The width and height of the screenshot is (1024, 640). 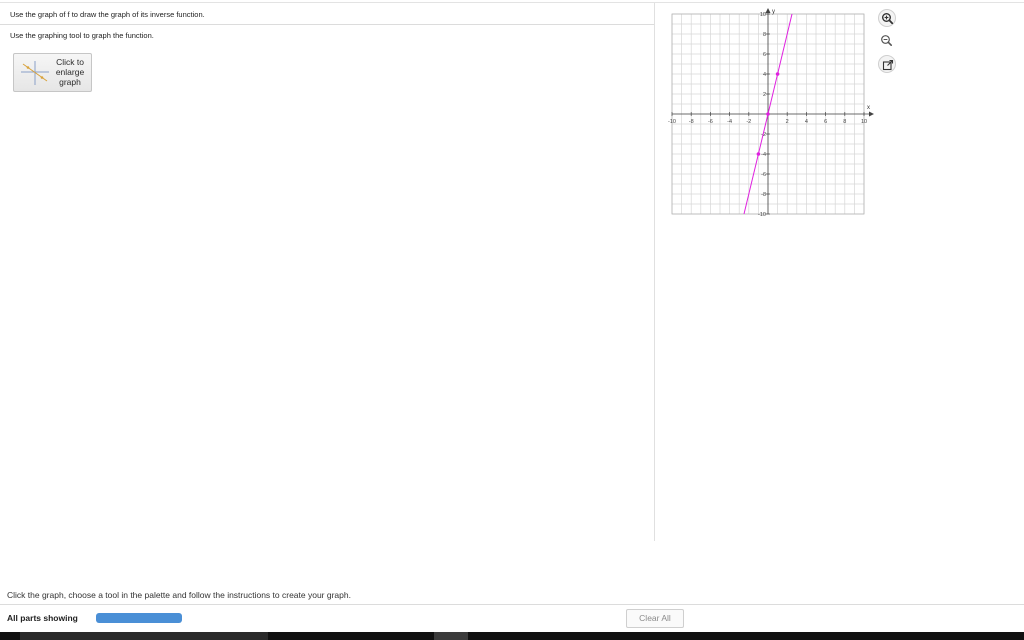 I want to click on x-tick-label: 2, so click(x=787, y=122).